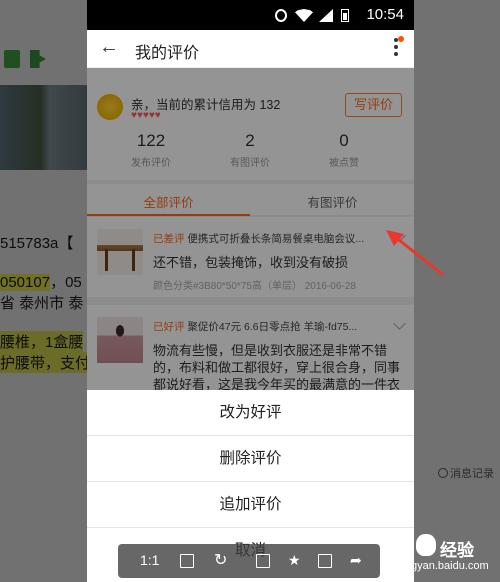  What do you see at coordinates (250, 505) in the screenshot?
I see `append-review-button: 追加评价` at bounding box center [250, 505].